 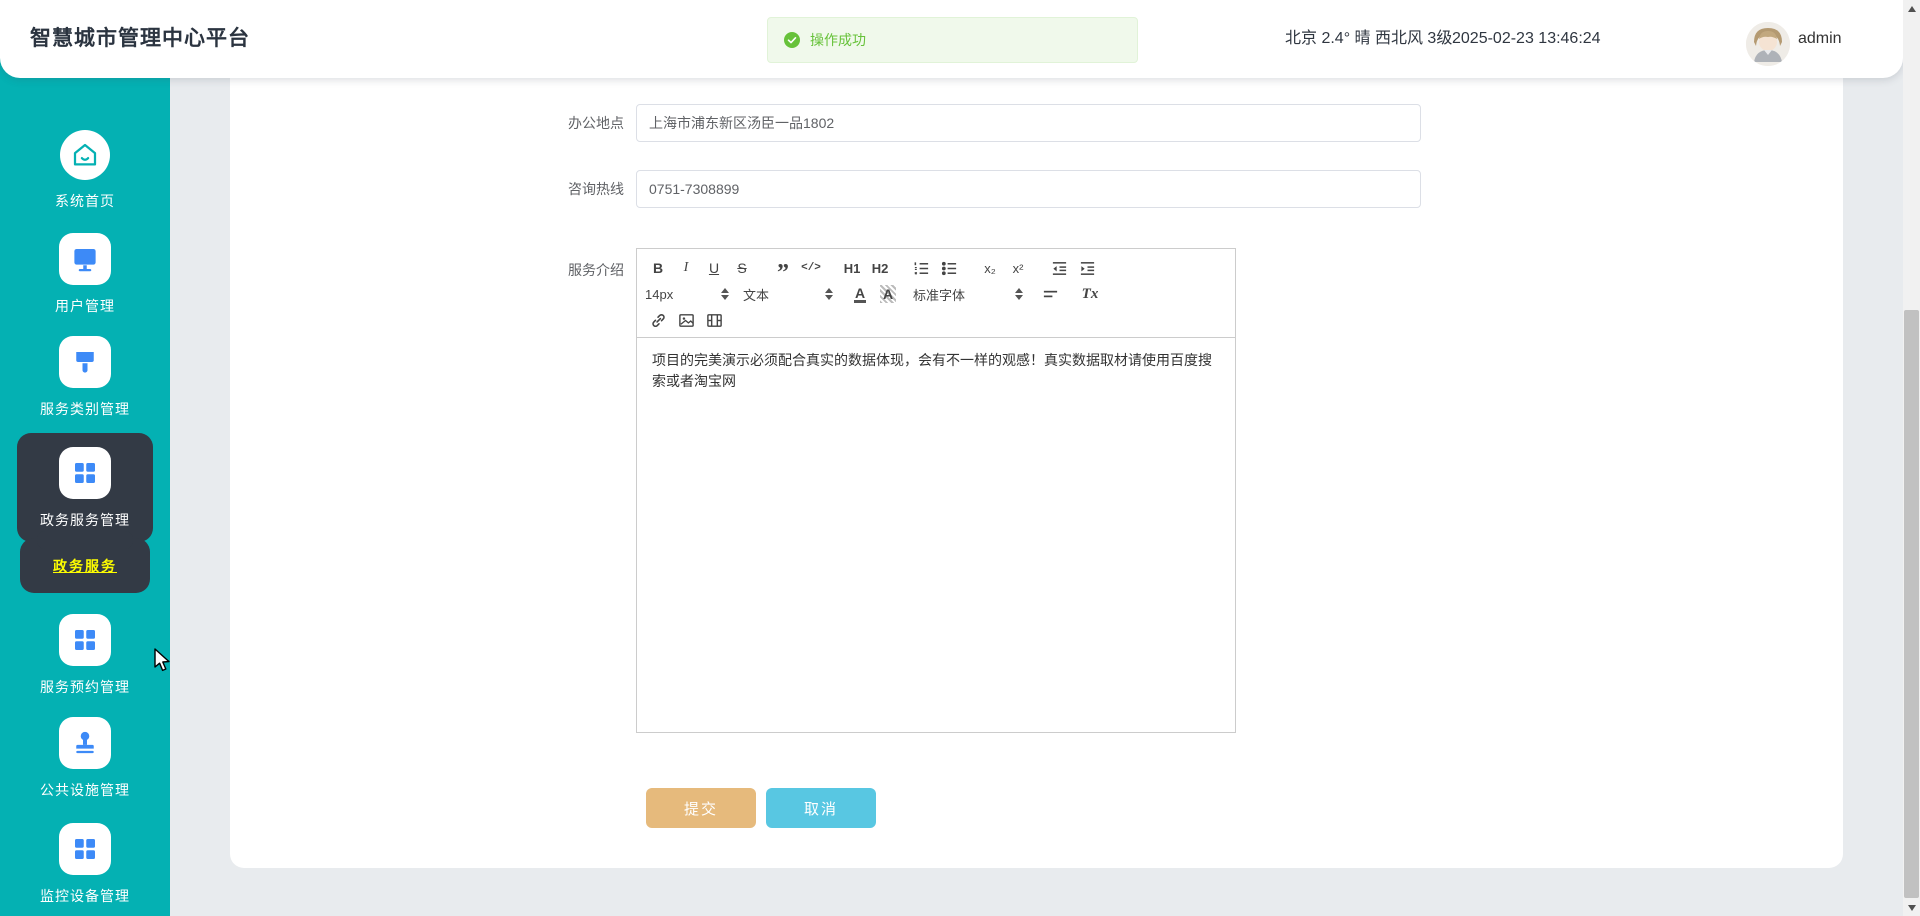 I want to click on sidebar-item-label: 政务服务管理, so click(x=85, y=520).